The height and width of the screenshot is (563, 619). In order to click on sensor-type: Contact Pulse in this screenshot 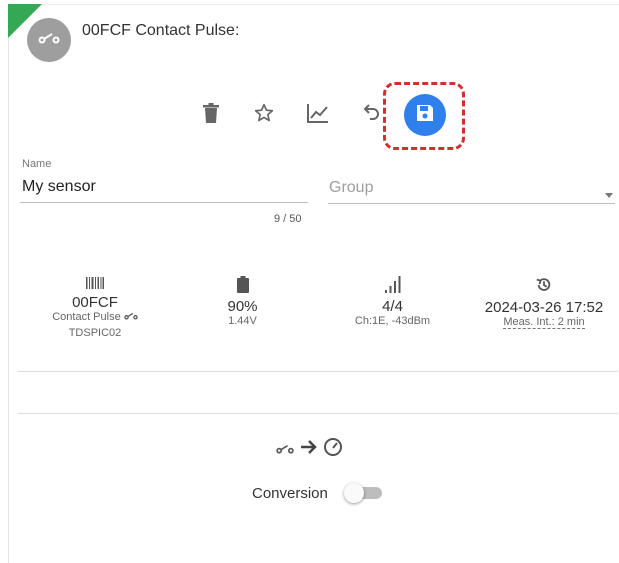, I will do `click(95, 317)`.